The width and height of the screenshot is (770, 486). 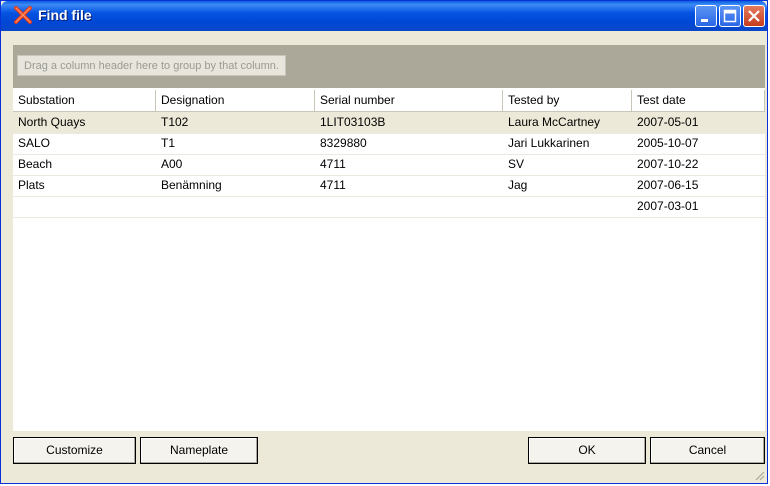 I want to click on cell-tested-by: Jag, so click(x=518, y=185).